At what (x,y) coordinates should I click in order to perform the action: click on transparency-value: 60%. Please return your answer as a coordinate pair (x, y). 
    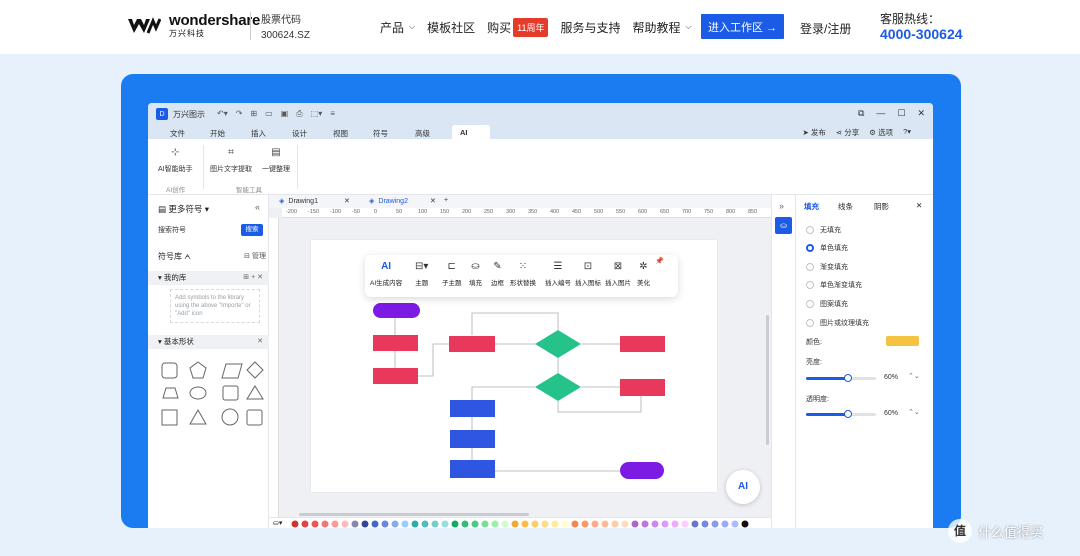
    Looking at the image, I should click on (891, 413).